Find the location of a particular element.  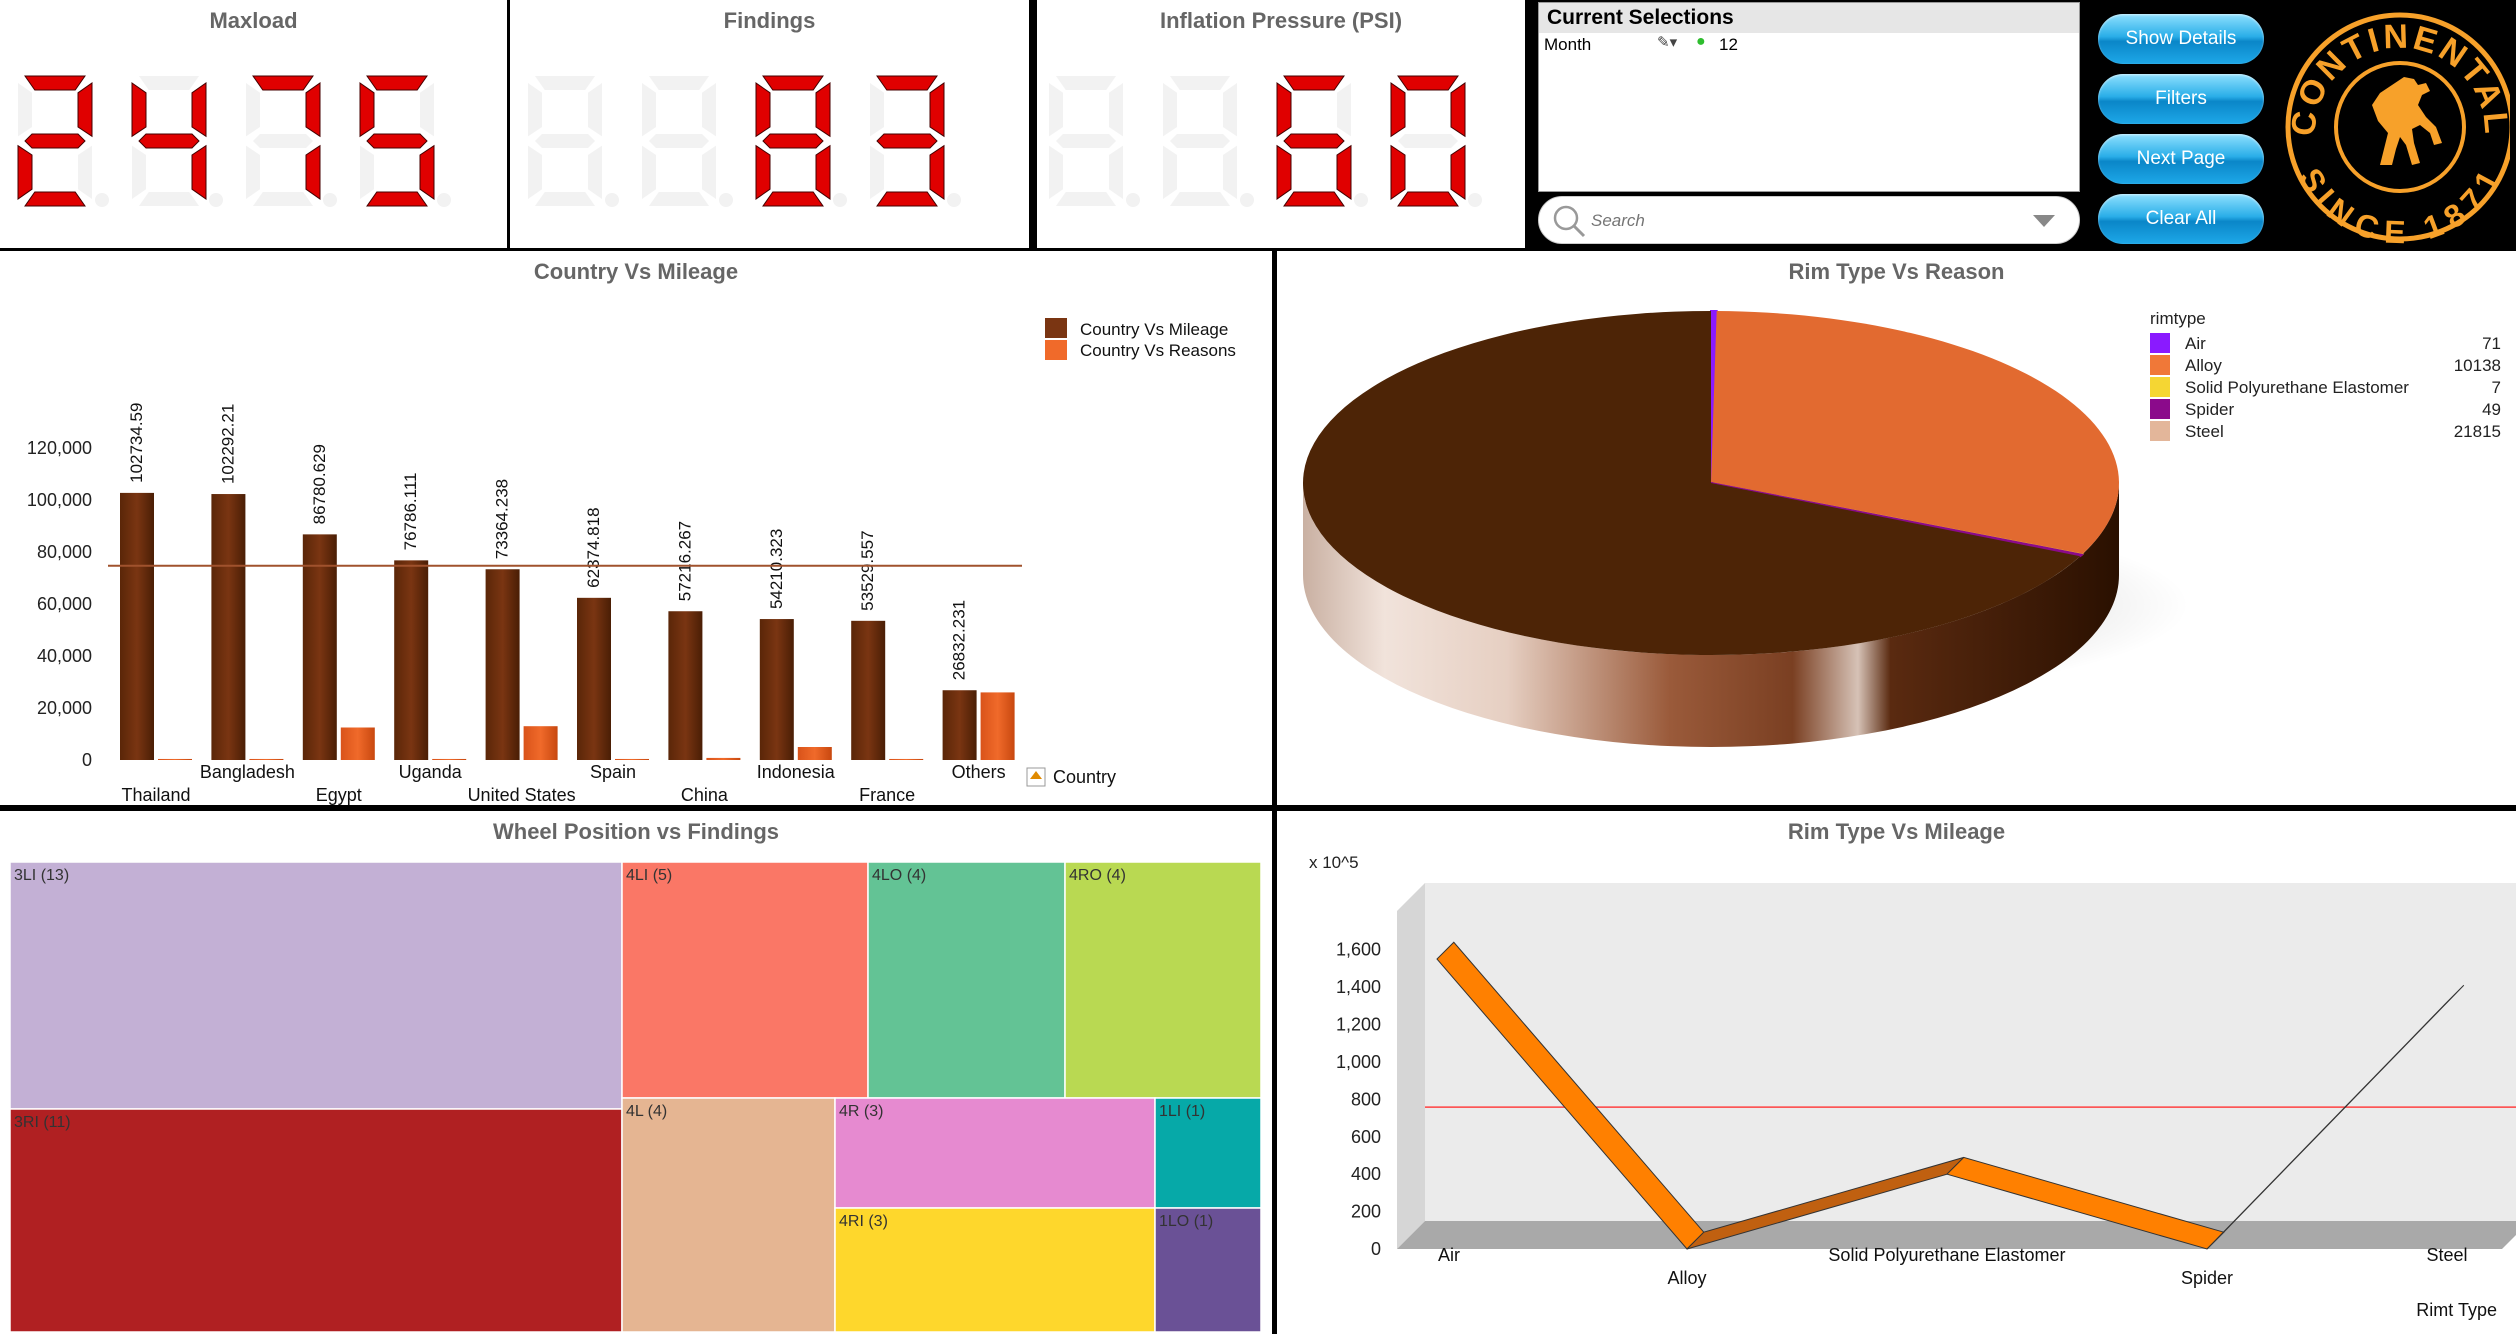

search-box is located at coordinates (1809, 220).